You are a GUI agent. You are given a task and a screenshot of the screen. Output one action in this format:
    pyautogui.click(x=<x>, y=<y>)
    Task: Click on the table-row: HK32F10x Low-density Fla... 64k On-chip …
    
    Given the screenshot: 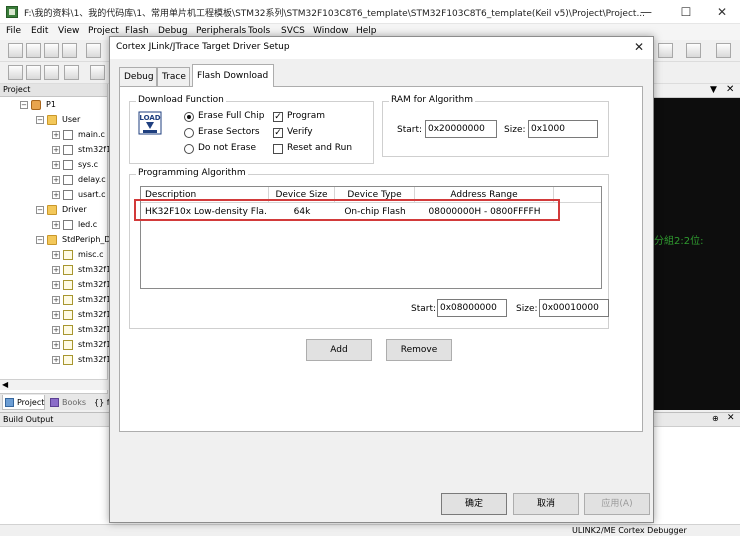 What is the action you would take?
    pyautogui.click(x=371, y=212)
    